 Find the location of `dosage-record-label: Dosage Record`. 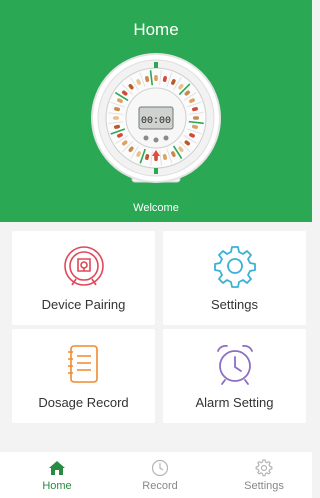

dosage-record-label: Dosage Record is located at coordinates (83, 402).